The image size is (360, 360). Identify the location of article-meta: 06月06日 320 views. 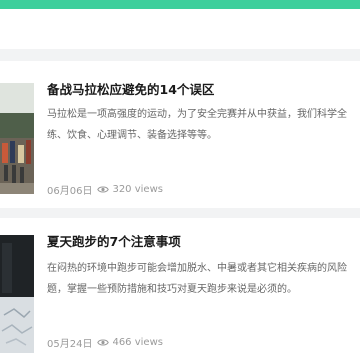
(105, 189).